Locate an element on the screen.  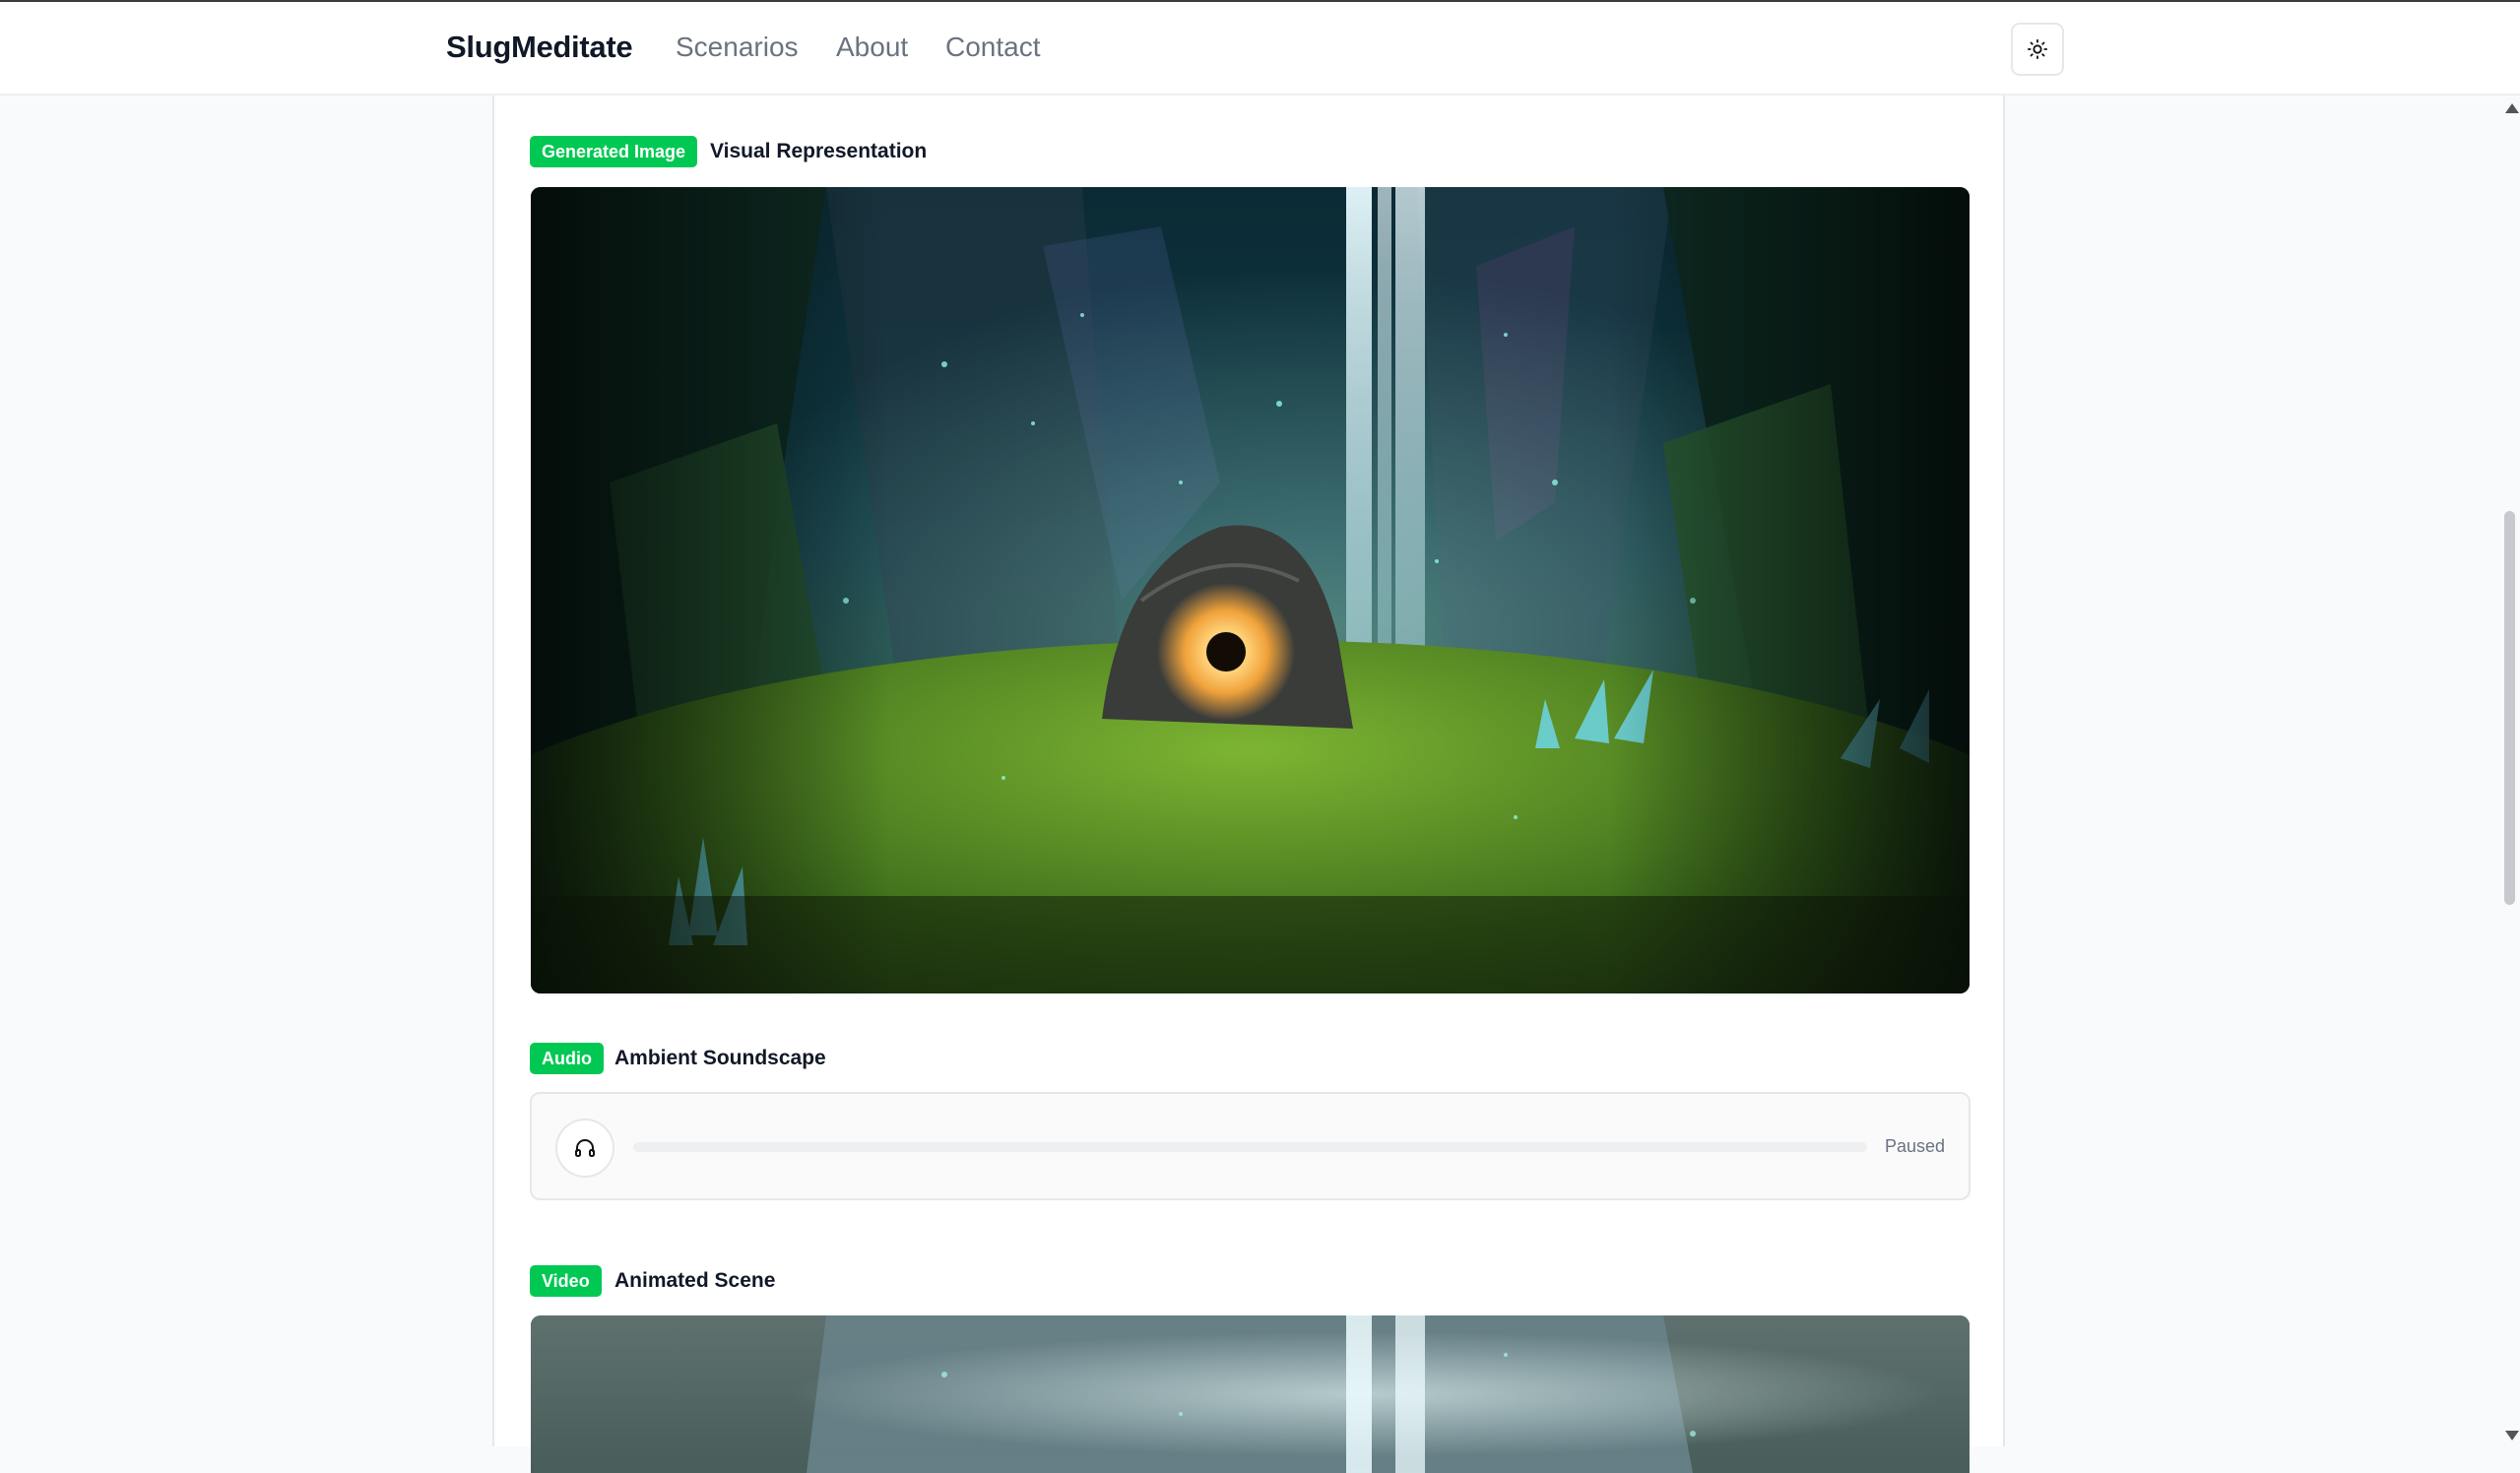
page-scrollbar is located at coordinates (2510, 771).